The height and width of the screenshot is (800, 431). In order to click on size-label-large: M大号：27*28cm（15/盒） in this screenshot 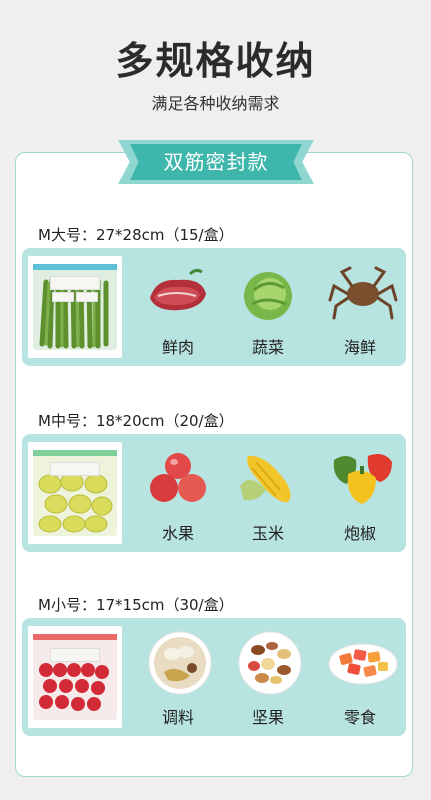, I will do `click(136, 235)`.